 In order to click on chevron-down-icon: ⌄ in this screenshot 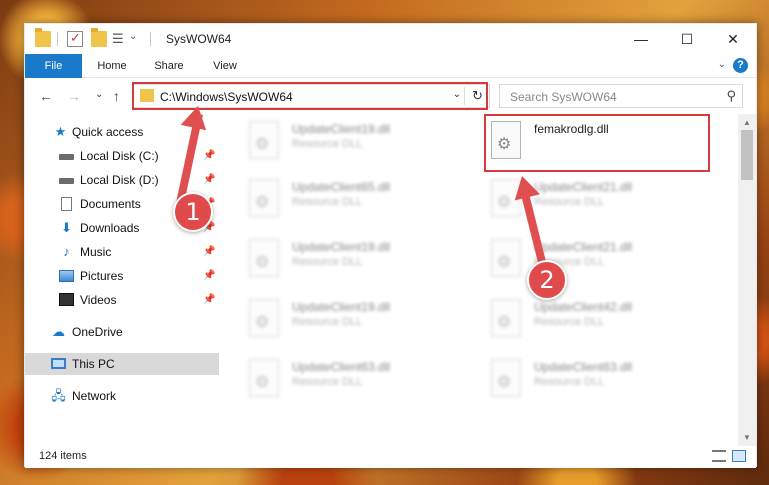, I will do `click(137, 39)`.